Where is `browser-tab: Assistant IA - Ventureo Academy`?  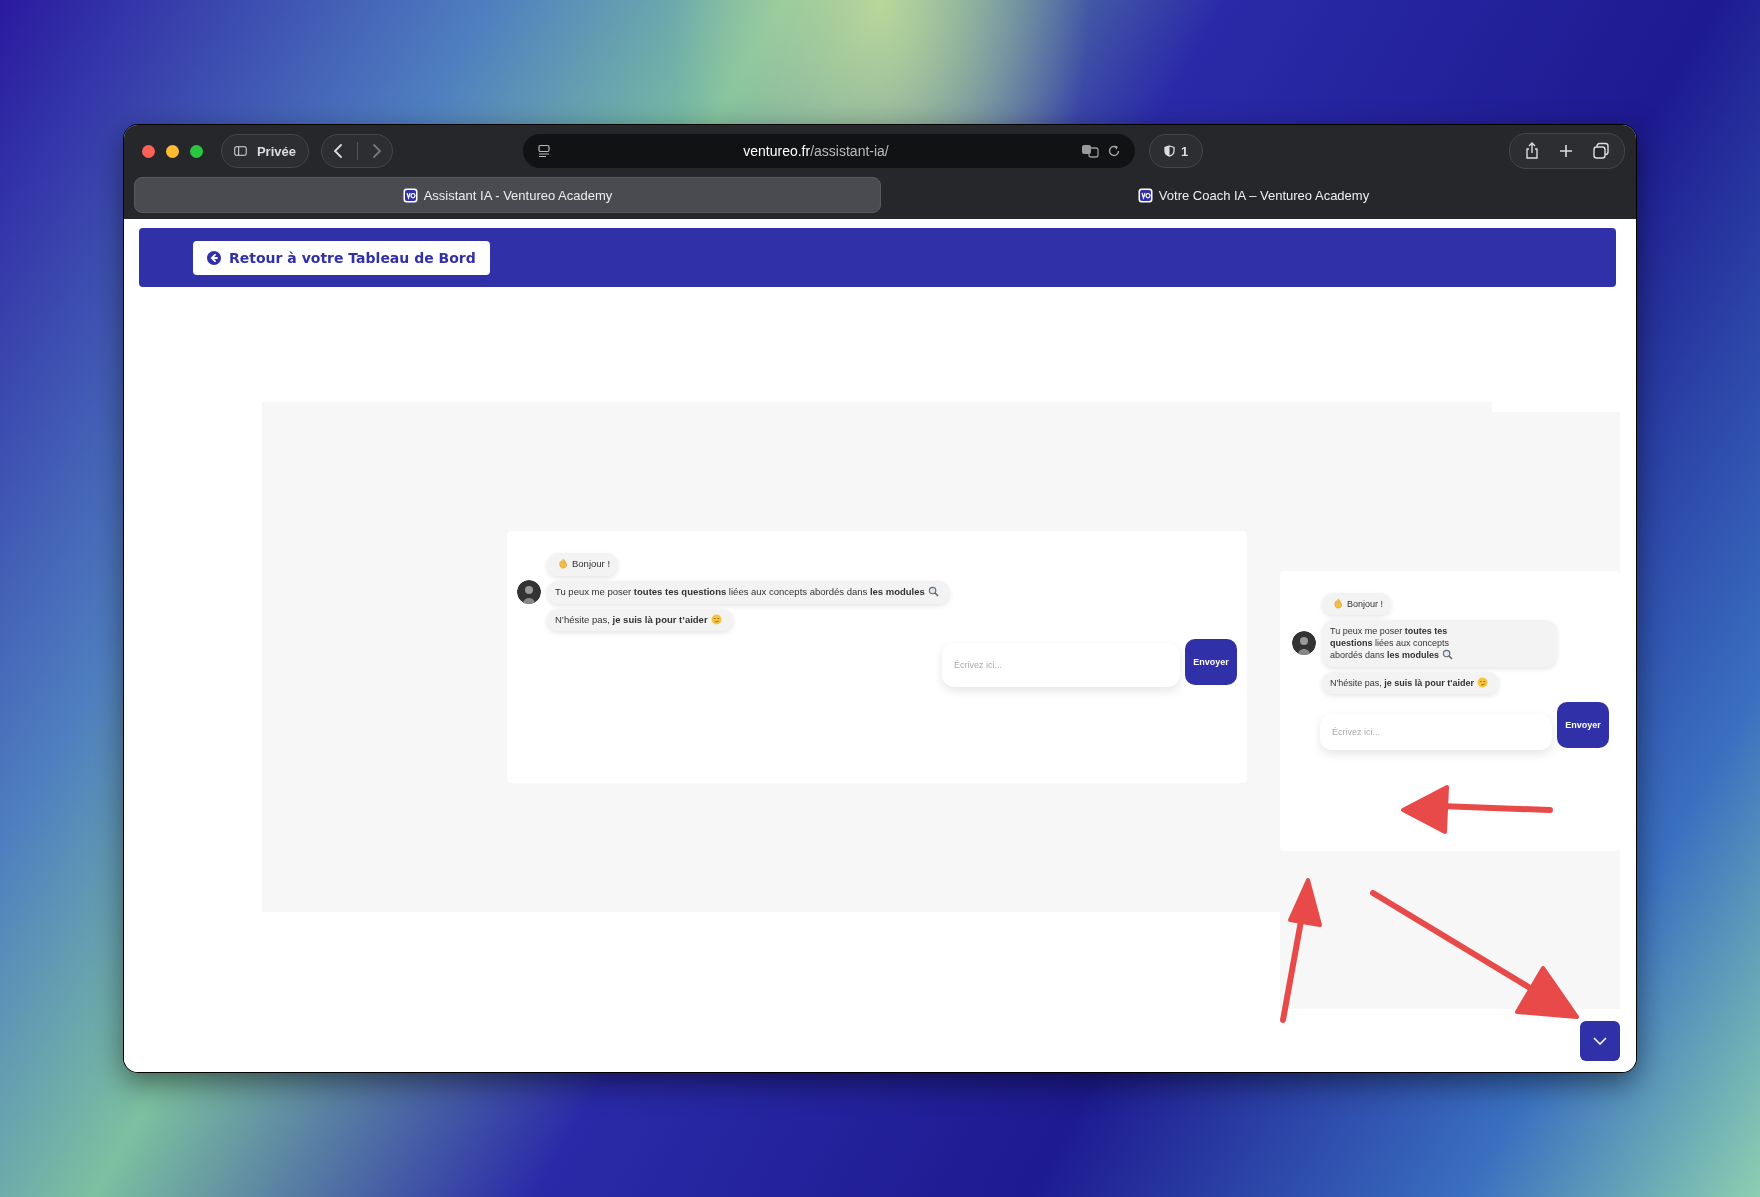 browser-tab: Assistant IA - Ventureo Academy is located at coordinates (507, 195).